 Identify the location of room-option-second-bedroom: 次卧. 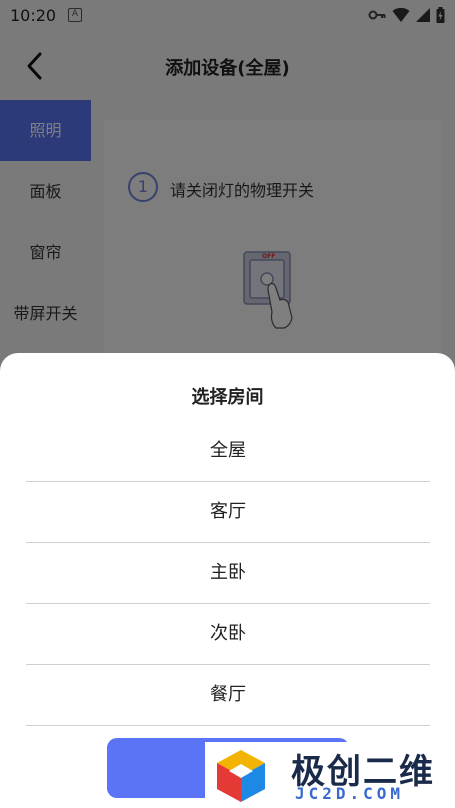
(228, 634).